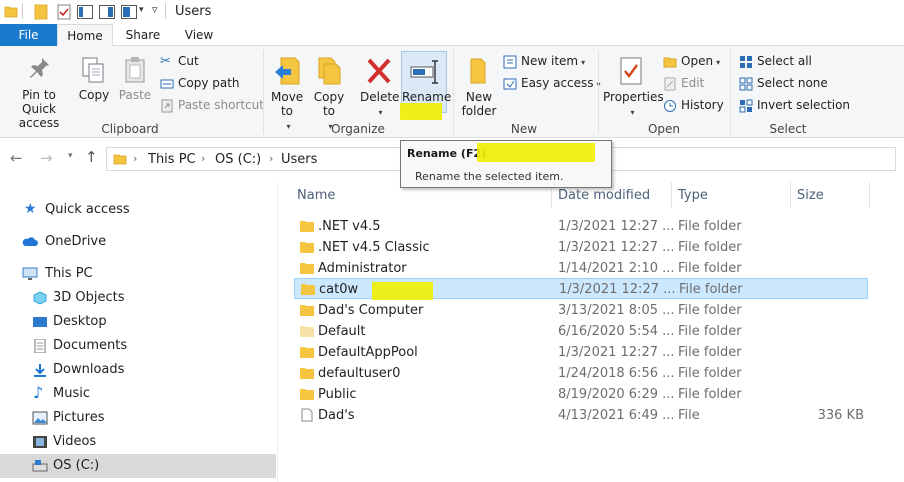 The height and width of the screenshot is (482, 904). What do you see at coordinates (138, 274) in the screenshot?
I see `nav-item-this-pc: This PC` at bounding box center [138, 274].